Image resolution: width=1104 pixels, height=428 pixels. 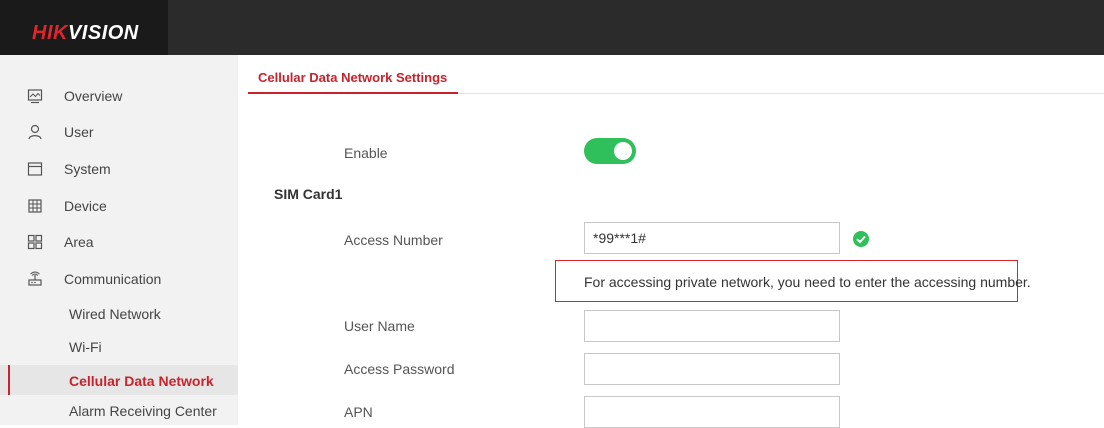 What do you see at coordinates (119, 206) in the screenshot?
I see `sidebar-item-device: Device` at bounding box center [119, 206].